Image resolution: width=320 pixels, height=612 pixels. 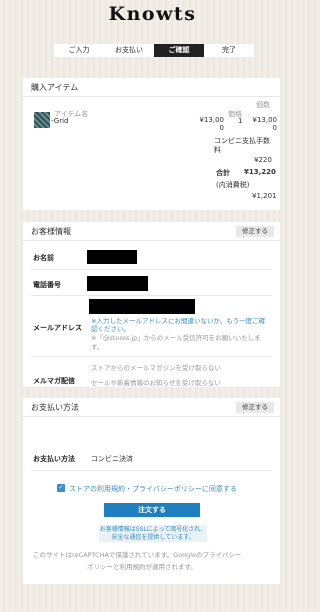 What do you see at coordinates (260, 172) in the screenshot?
I see `total-value: ¥13,220` at bounding box center [260, 172].